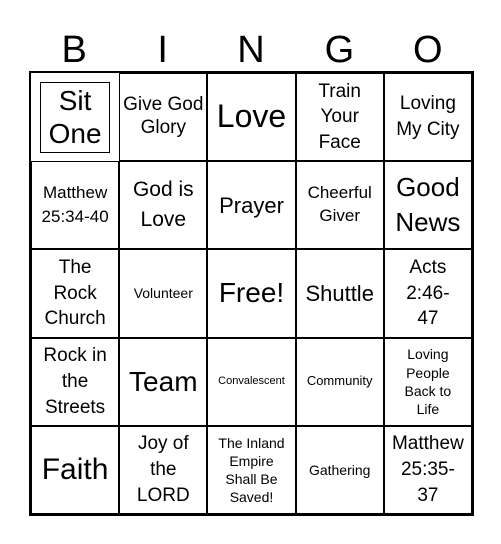 Image resolution: width=501 pixels, height=544 pixels. Describe the element at coordinates (427, 381) in the screenshot. I see `bingo-cell: Loving People Back to Life` at that location.